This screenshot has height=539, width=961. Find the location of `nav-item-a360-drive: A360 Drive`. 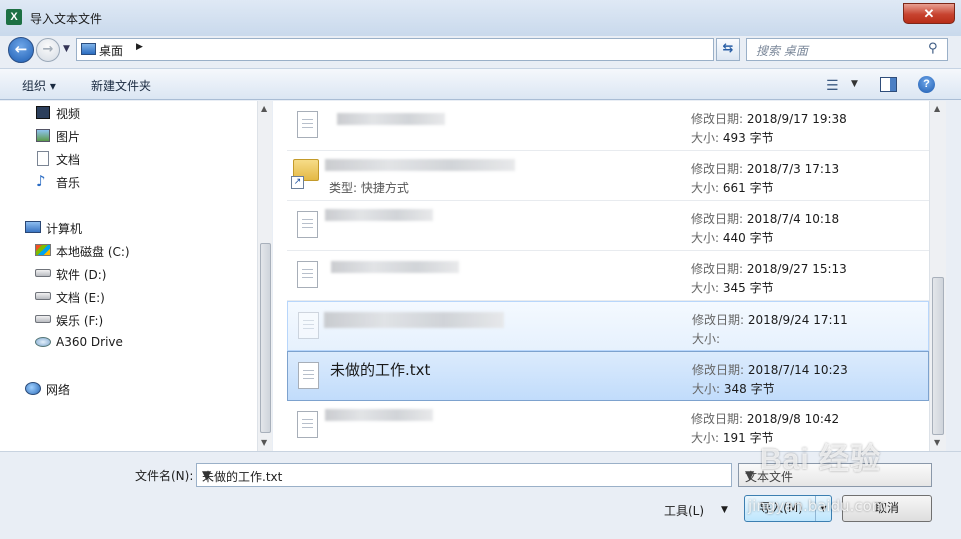

nav-item-a360-drive: A360 Drive is located at coordinates (89, 342).